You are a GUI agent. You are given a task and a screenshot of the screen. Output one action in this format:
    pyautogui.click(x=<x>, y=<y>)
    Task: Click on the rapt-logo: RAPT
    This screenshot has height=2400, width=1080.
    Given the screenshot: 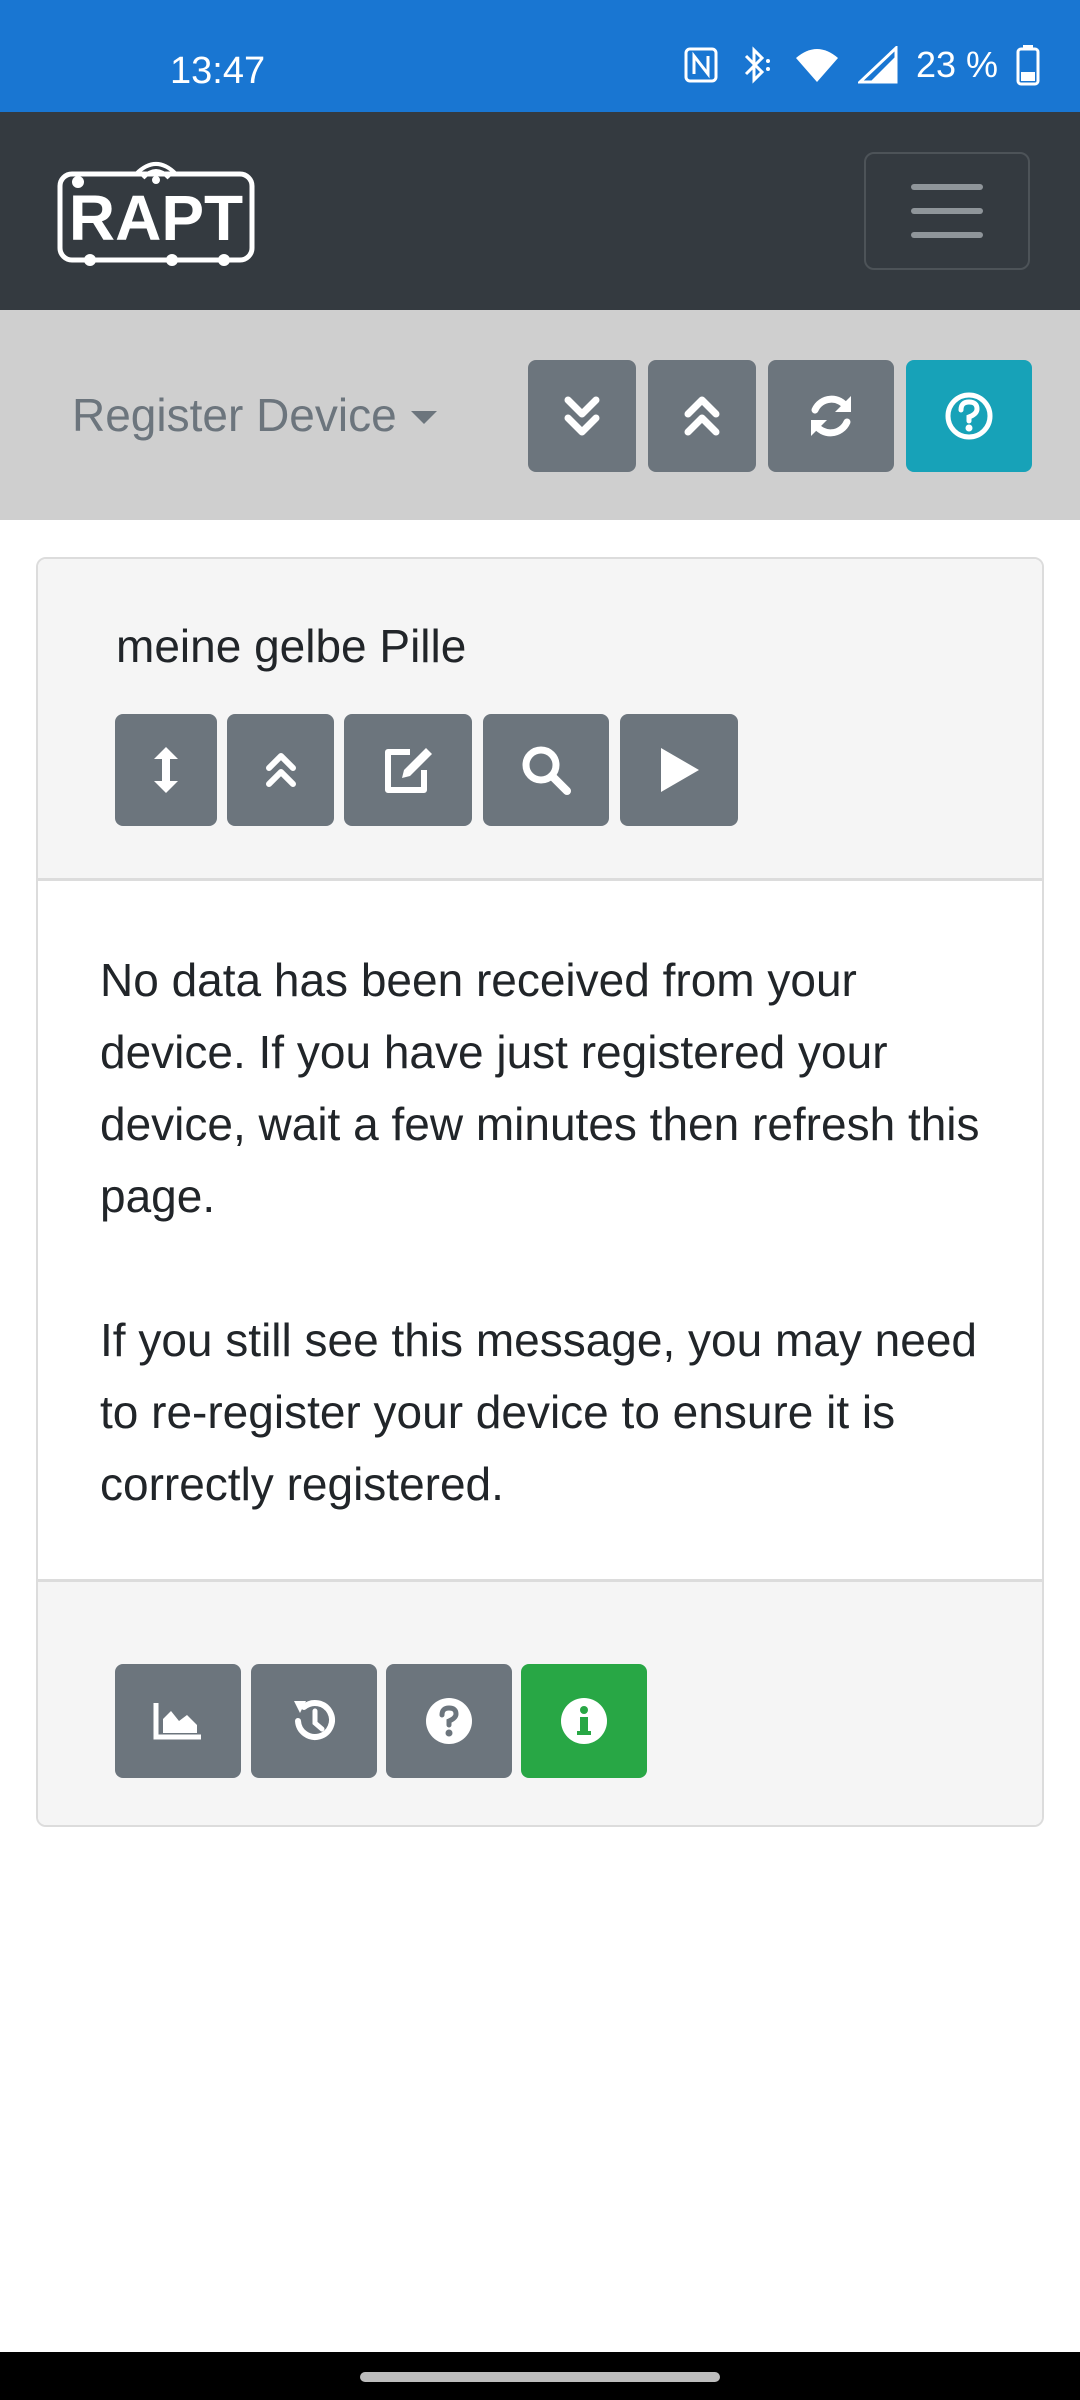 What is the action you would take?
    pyautogui.click(x=156, y=212)
    